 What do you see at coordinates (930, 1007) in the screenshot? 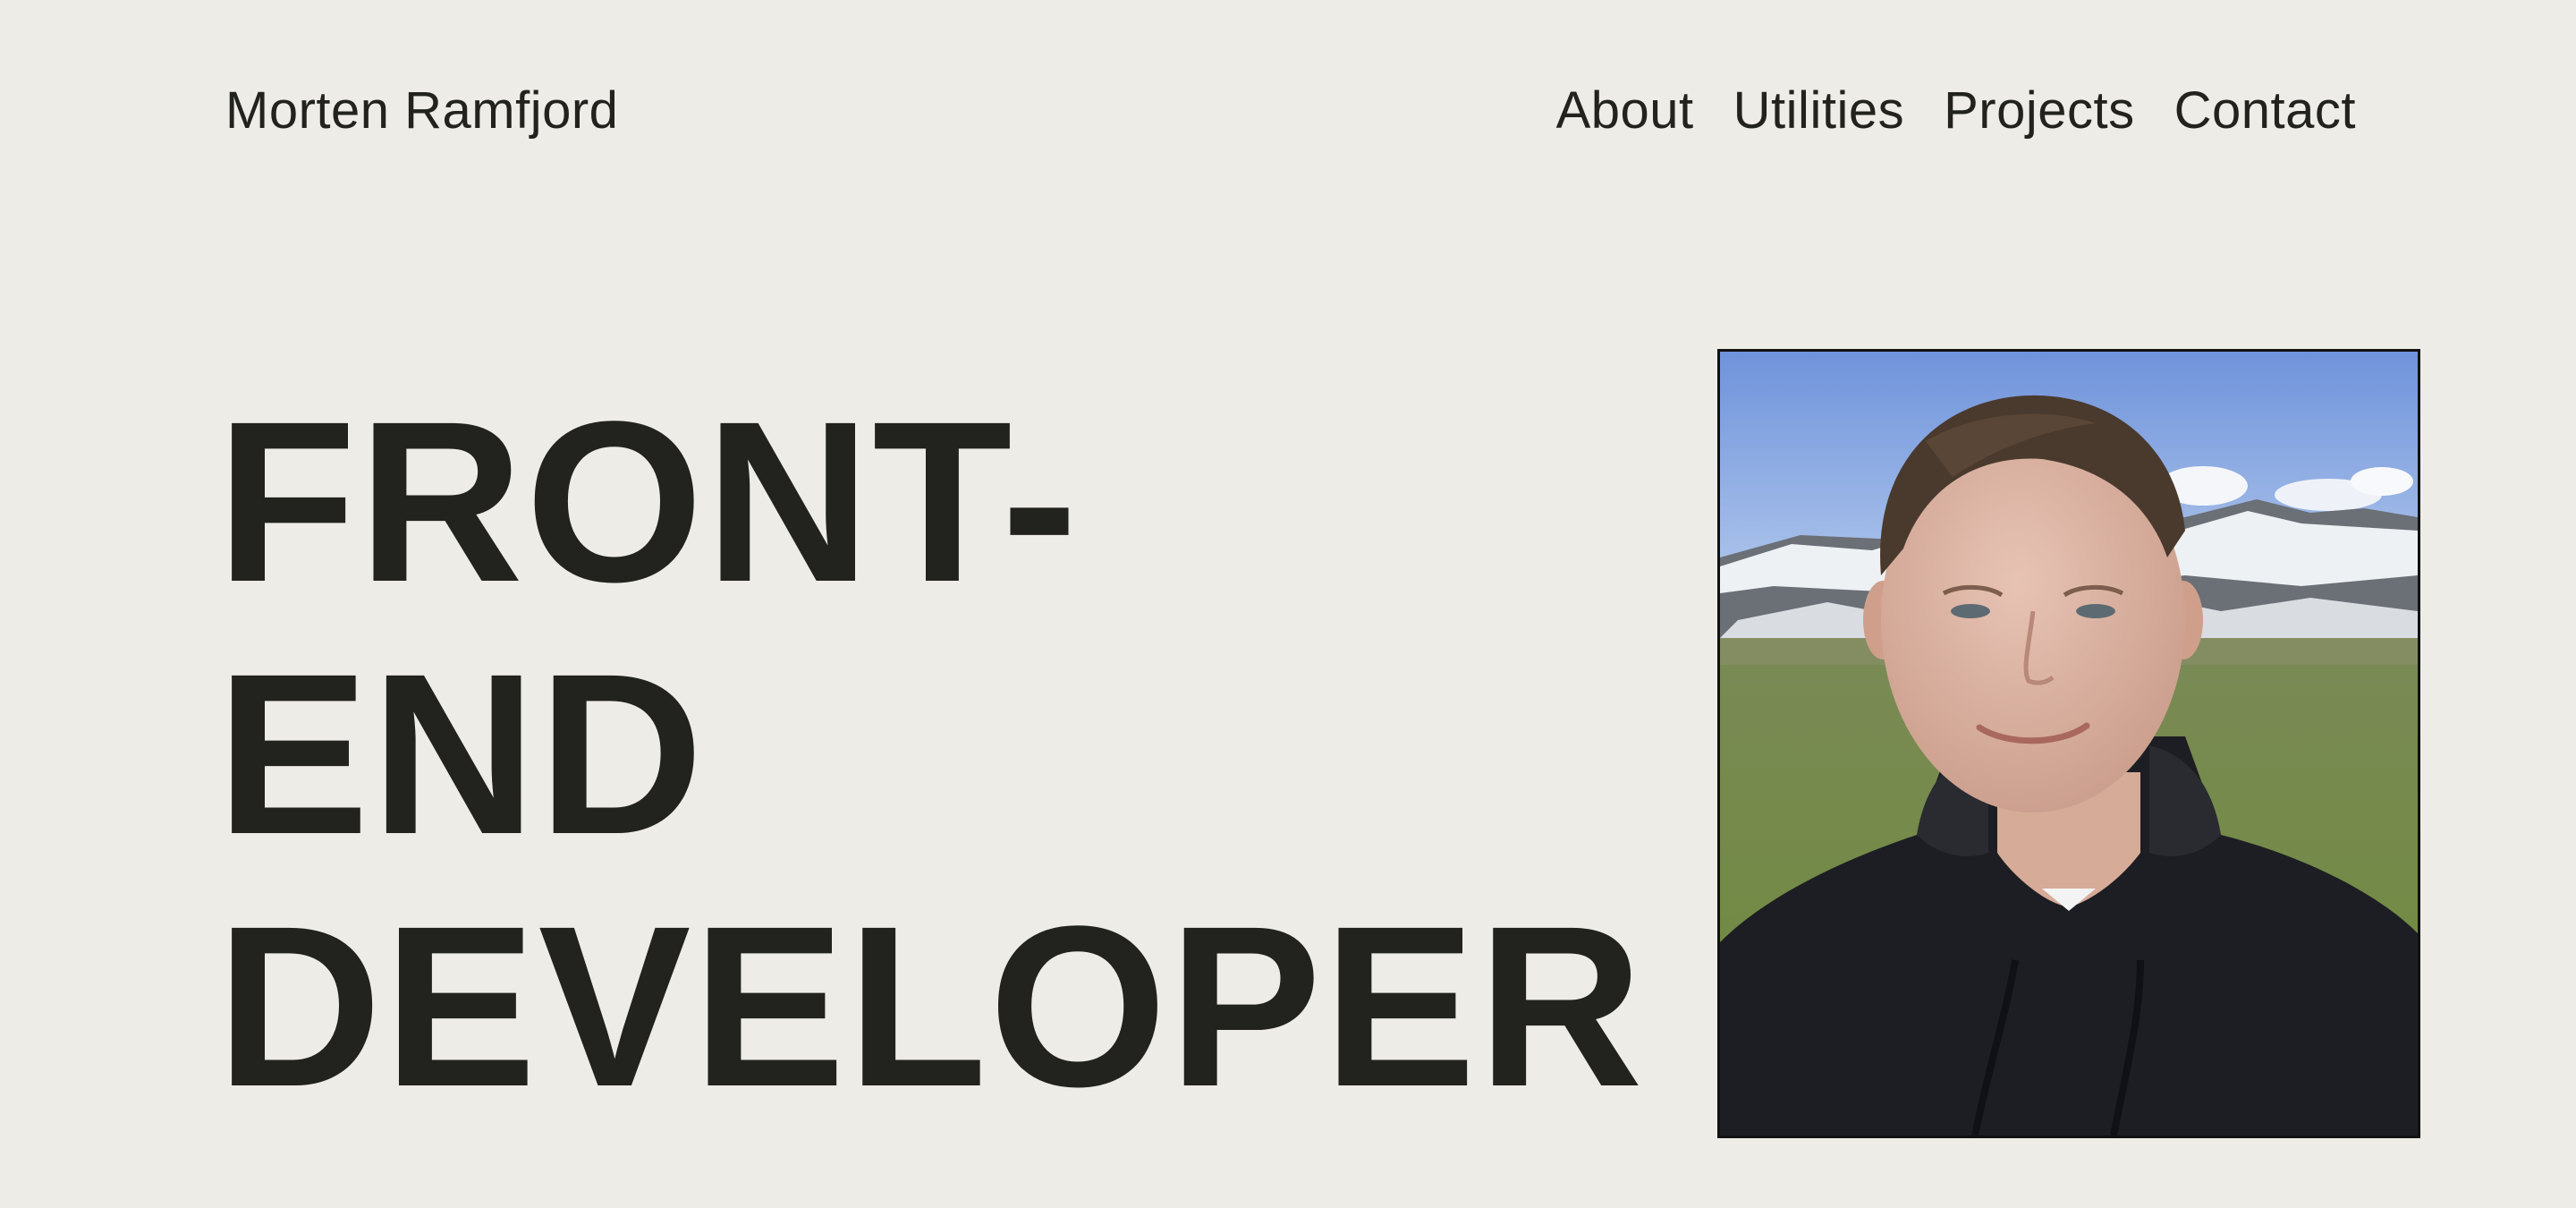
I see `hero-title-line-3: DEVELOPER` at bounding box center [930, 1007].